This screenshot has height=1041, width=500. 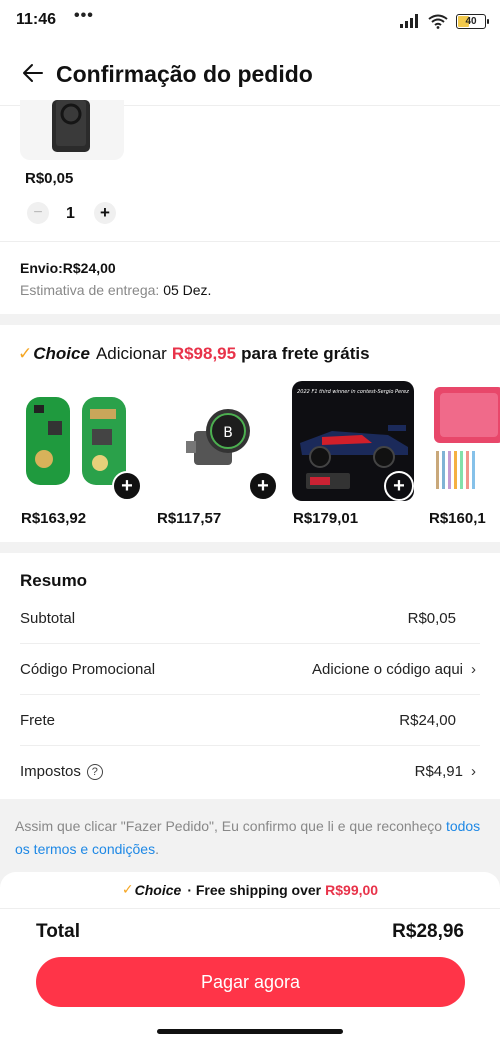 I want to click on summary-label: Frete, so click(x=38, y=720).